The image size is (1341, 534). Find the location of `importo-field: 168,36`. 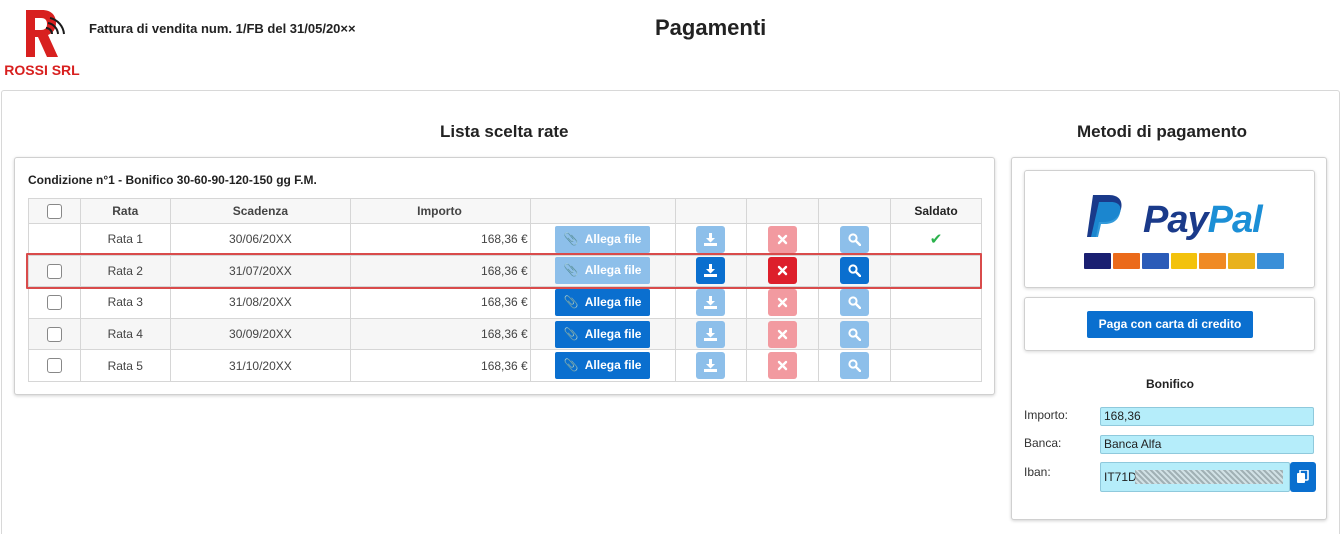

importo-field: 168,36 is located at coordinates (1207, 416).